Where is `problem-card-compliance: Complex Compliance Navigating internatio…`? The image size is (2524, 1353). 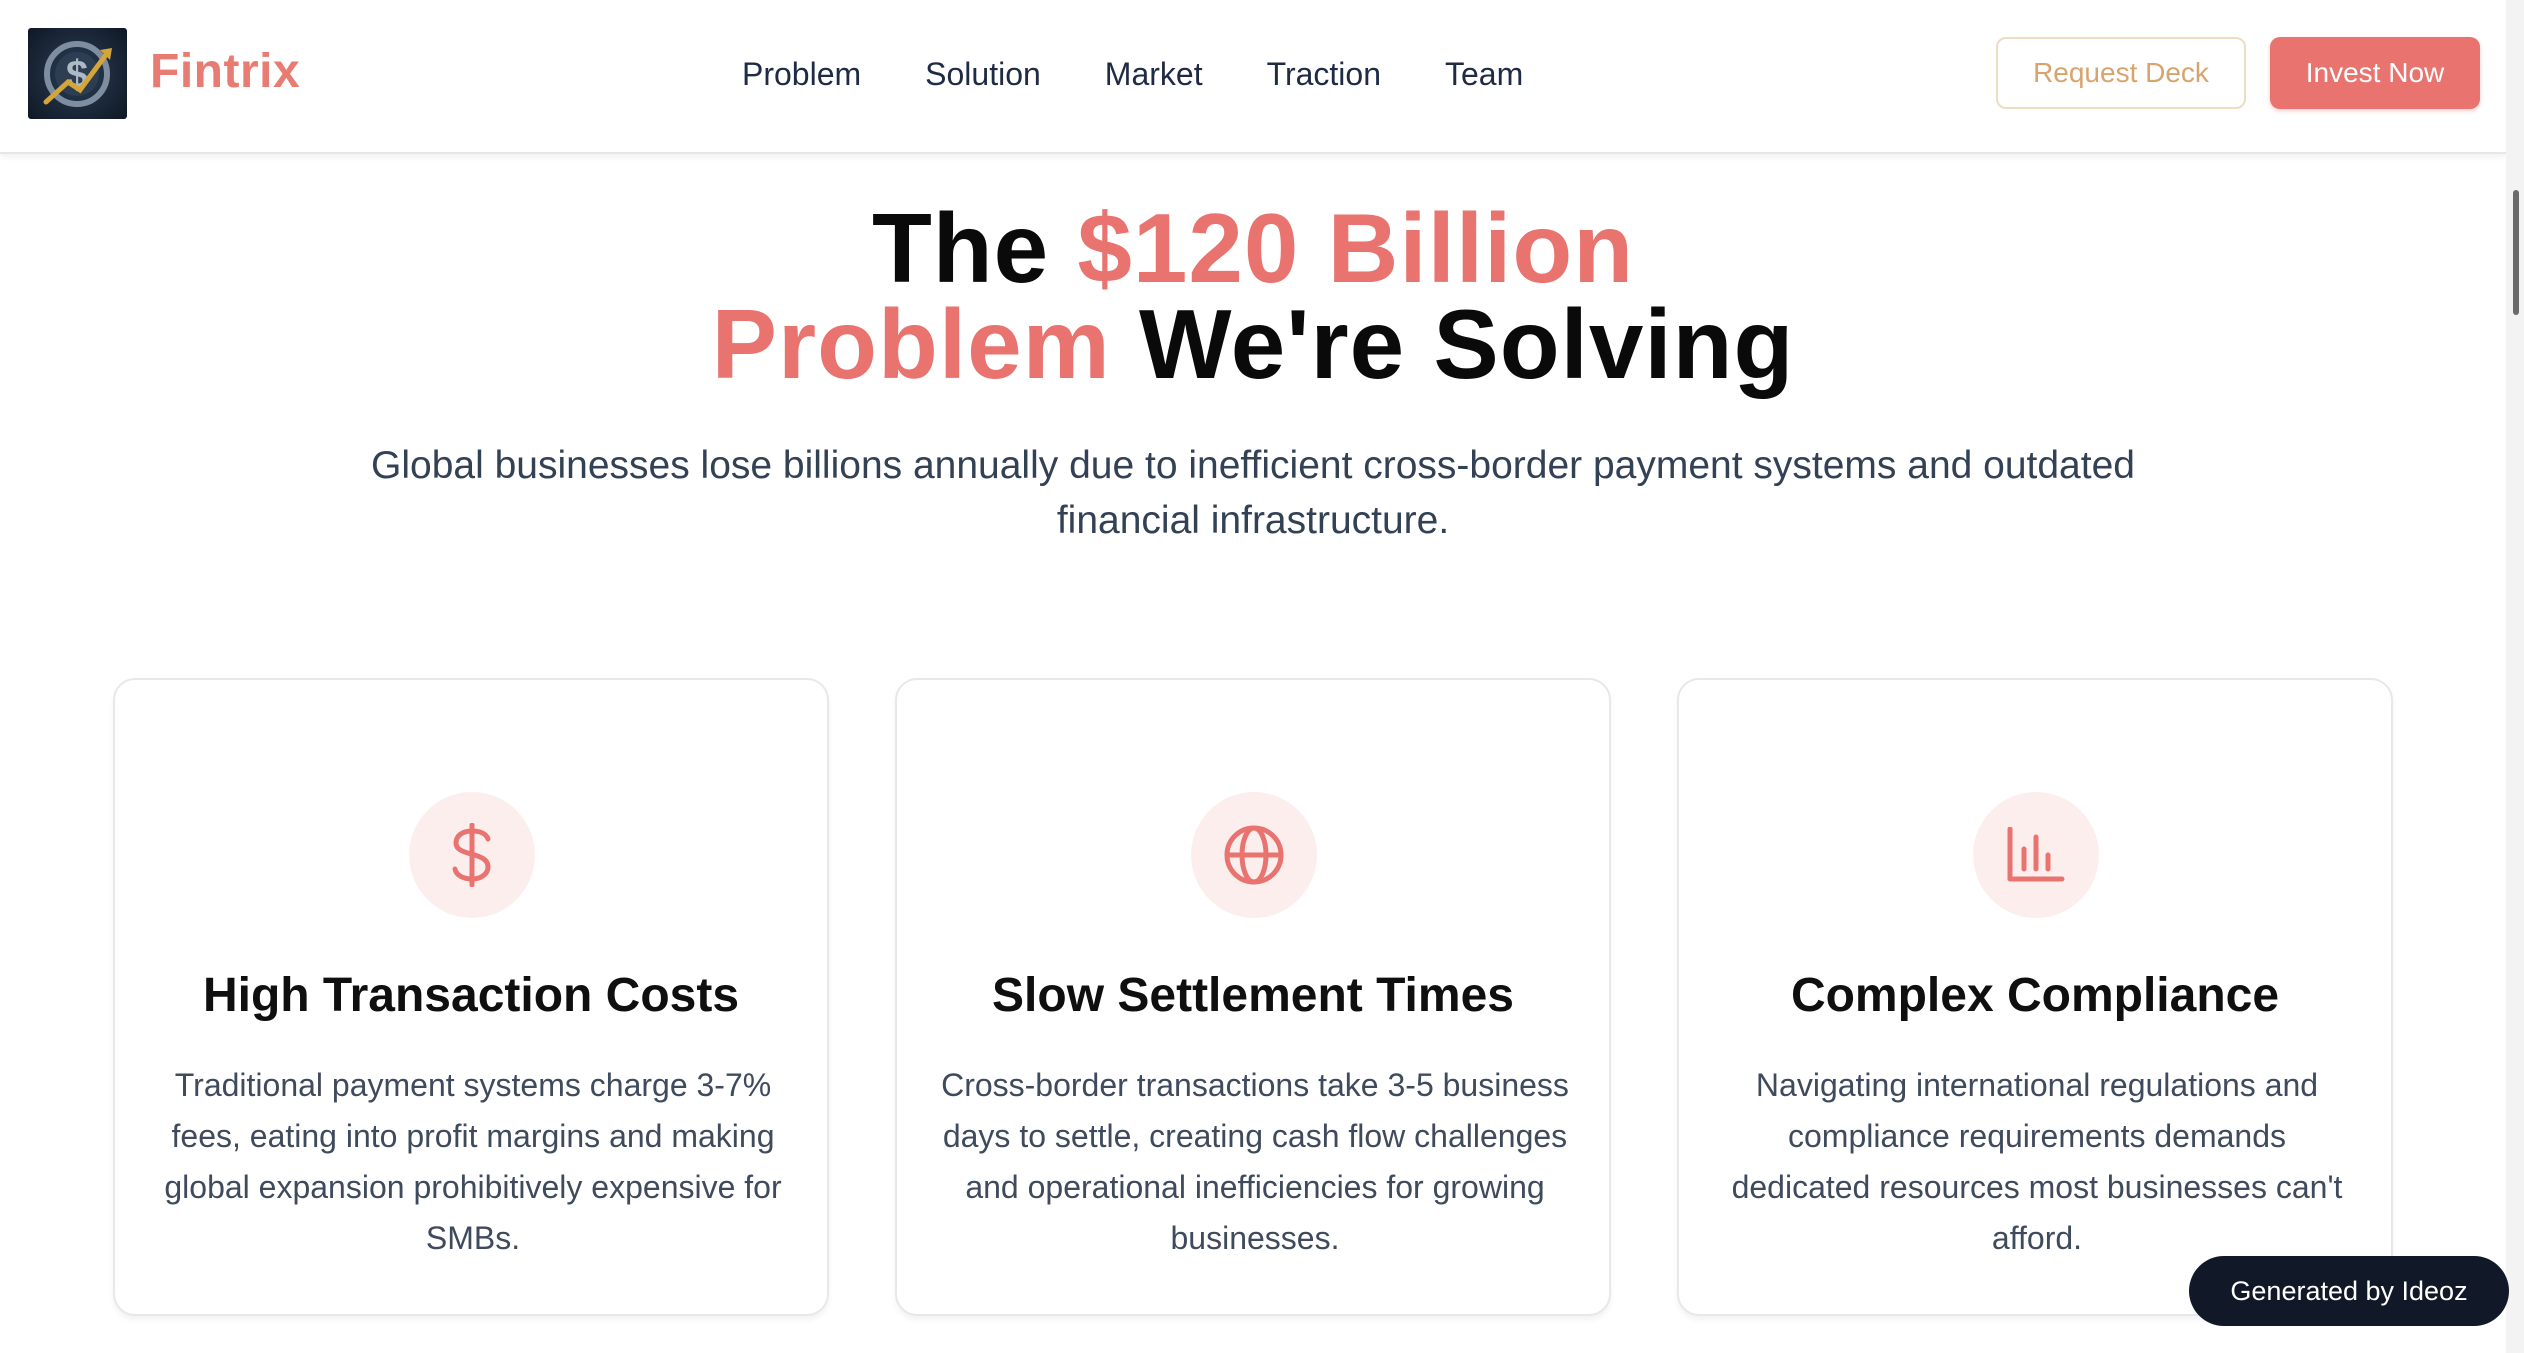 problem-card-compliance: Complex Compliance Navigating internatio… is located at coordinates (2035, 997).